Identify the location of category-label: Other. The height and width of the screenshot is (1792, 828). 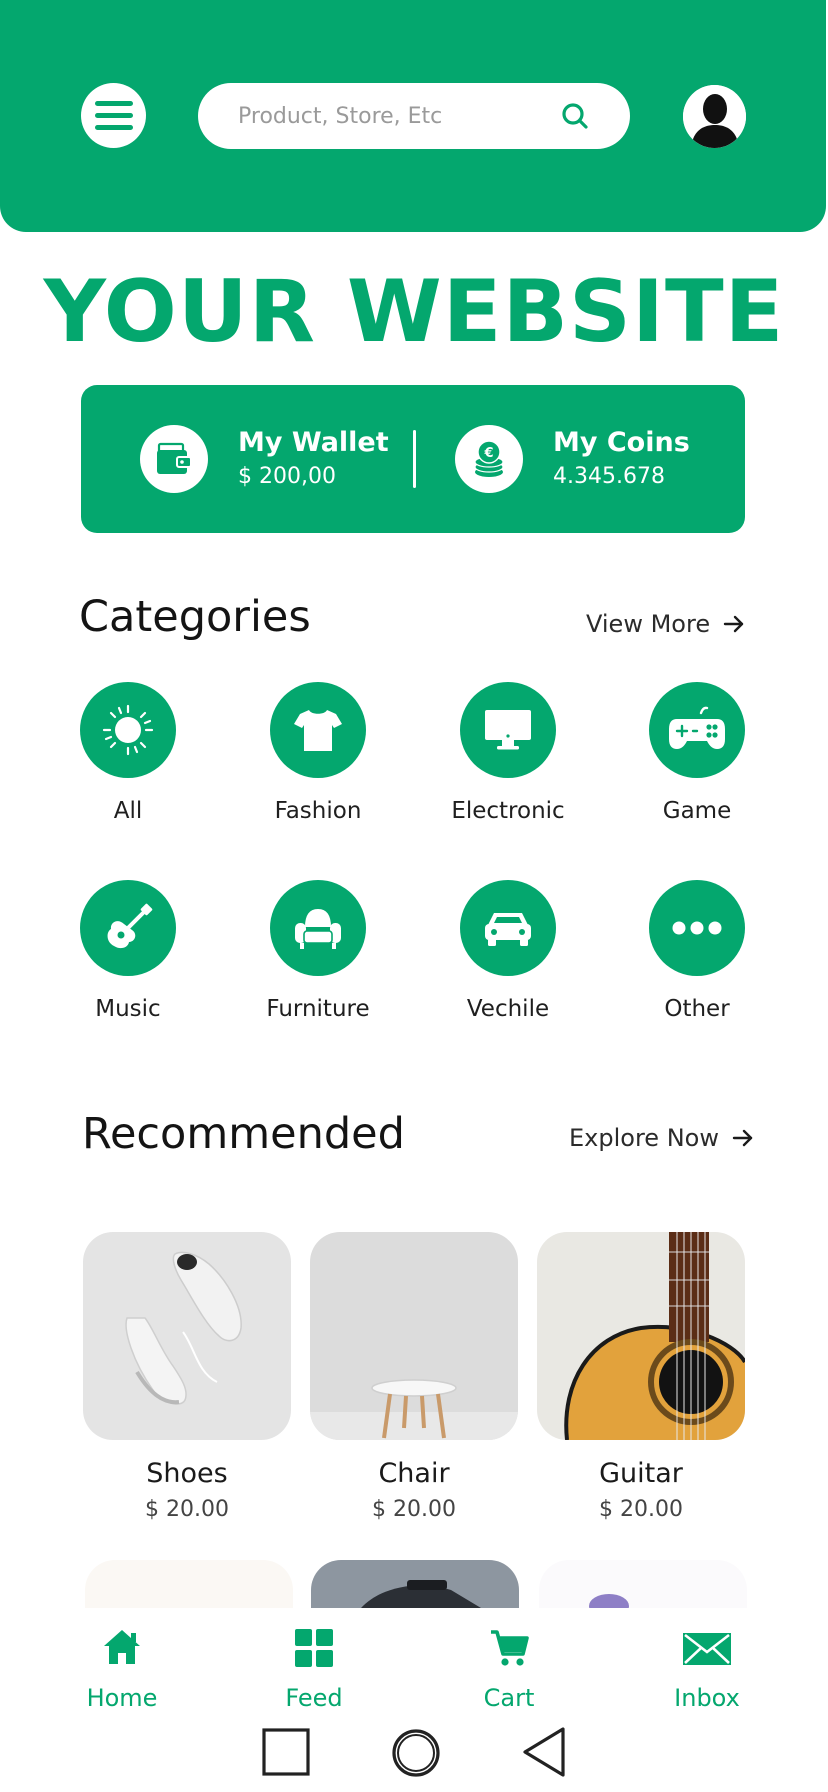
(697, 1009).